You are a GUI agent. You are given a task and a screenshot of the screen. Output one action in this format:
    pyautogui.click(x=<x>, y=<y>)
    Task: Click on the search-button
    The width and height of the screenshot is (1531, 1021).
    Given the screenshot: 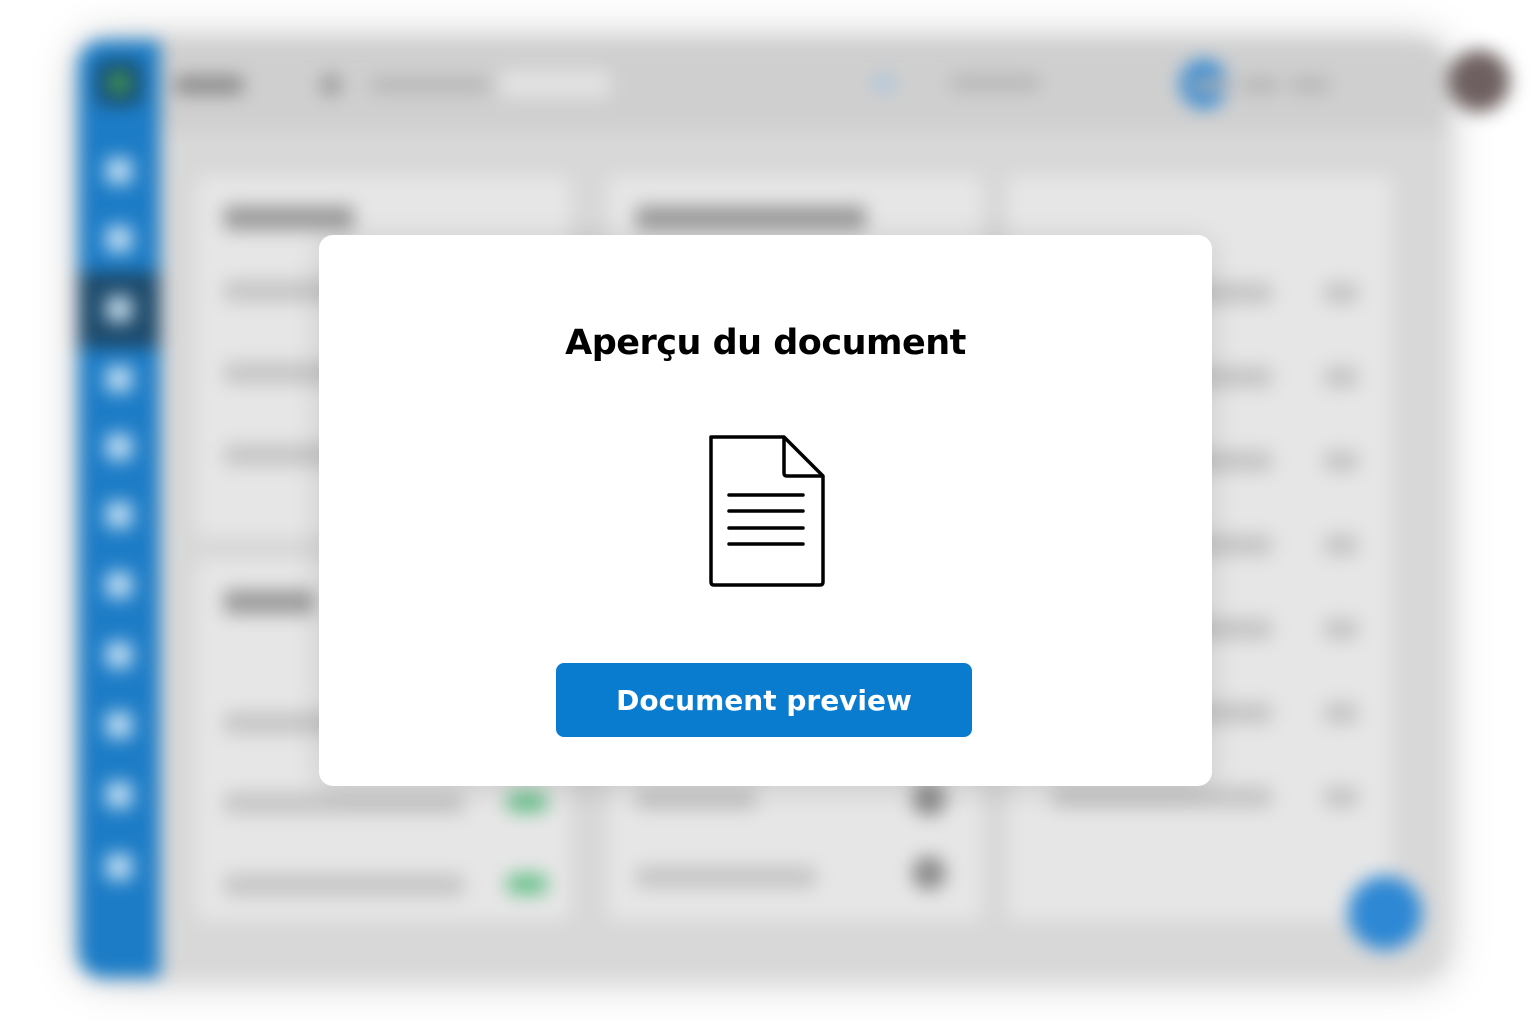 What is the action you would take?
    pyautogui.click(x=555, y=84)
    